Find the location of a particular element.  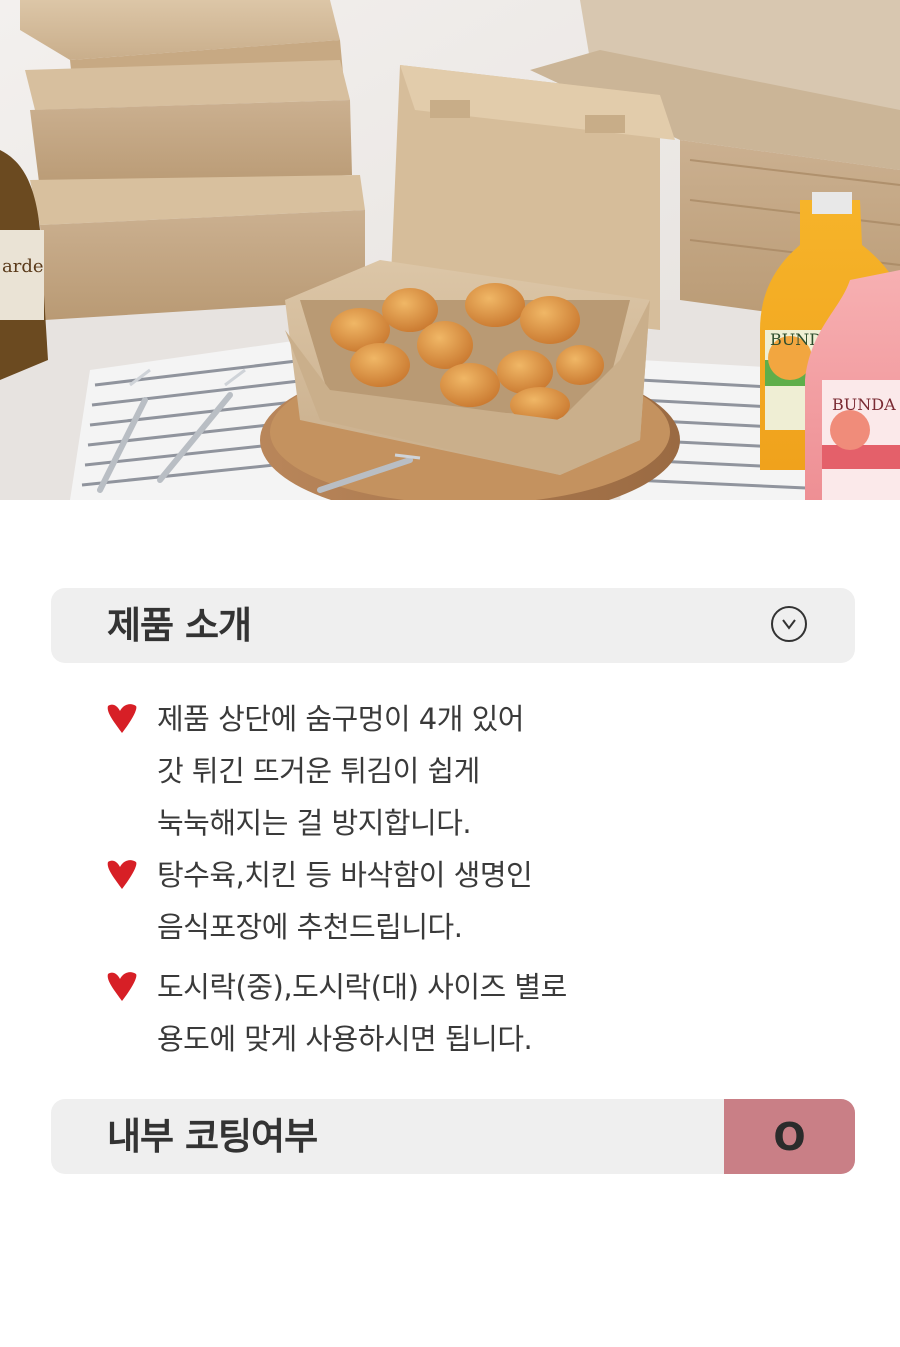

inner-coating-row: 내부 코팅여부 O is located at coordinates (453, 1136).